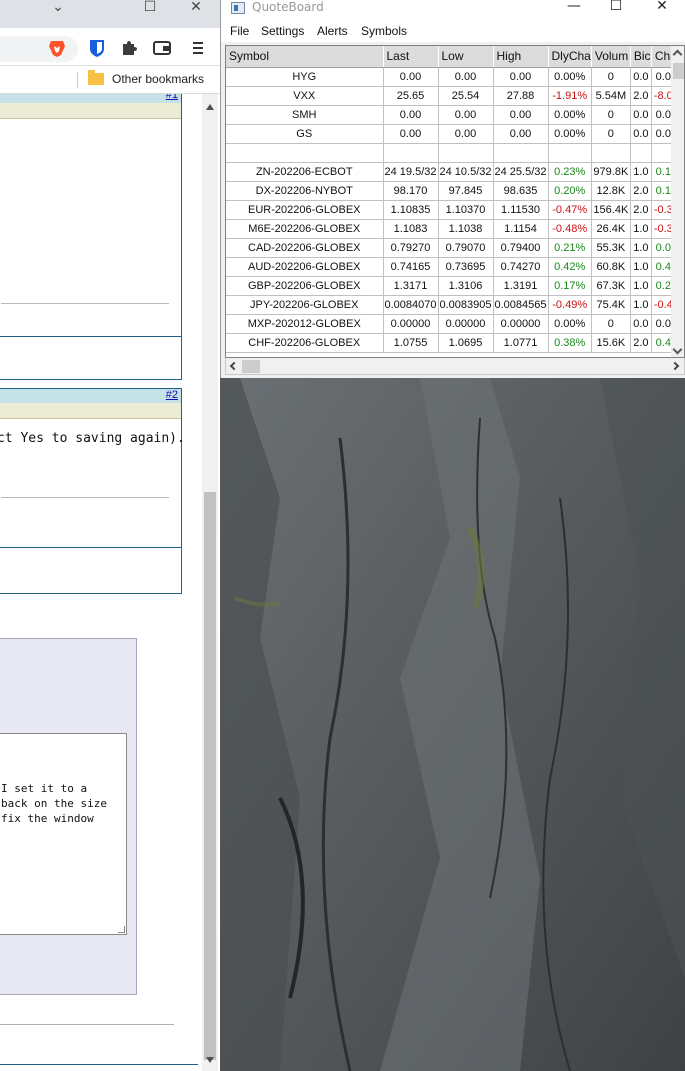  I want to click on post-number-link: #1, so click(172, 97).